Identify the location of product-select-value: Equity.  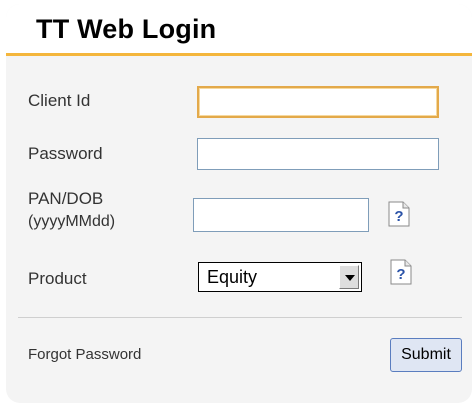
(232, 277).